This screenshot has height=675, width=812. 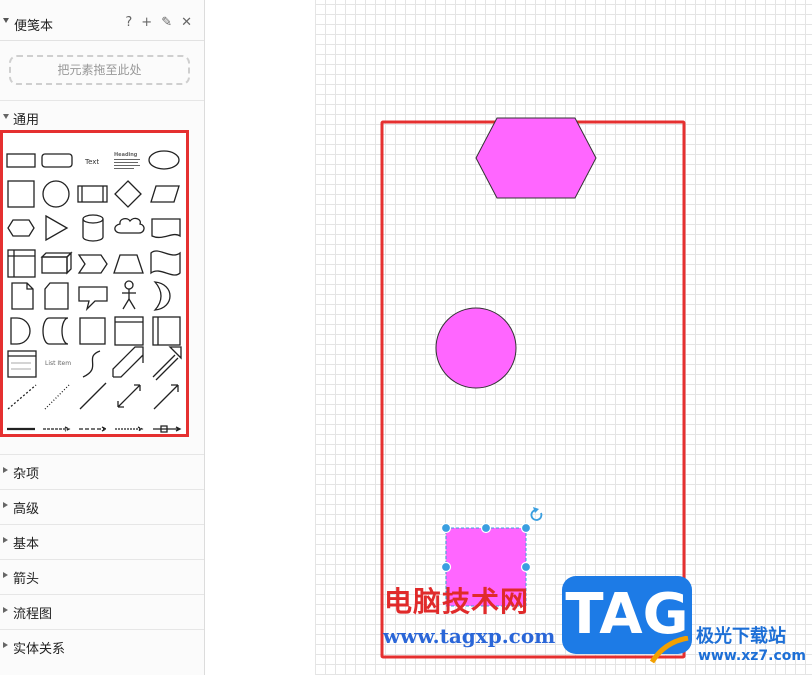 I want to click on resize-handle-top-right, so click(x=526, y=528).